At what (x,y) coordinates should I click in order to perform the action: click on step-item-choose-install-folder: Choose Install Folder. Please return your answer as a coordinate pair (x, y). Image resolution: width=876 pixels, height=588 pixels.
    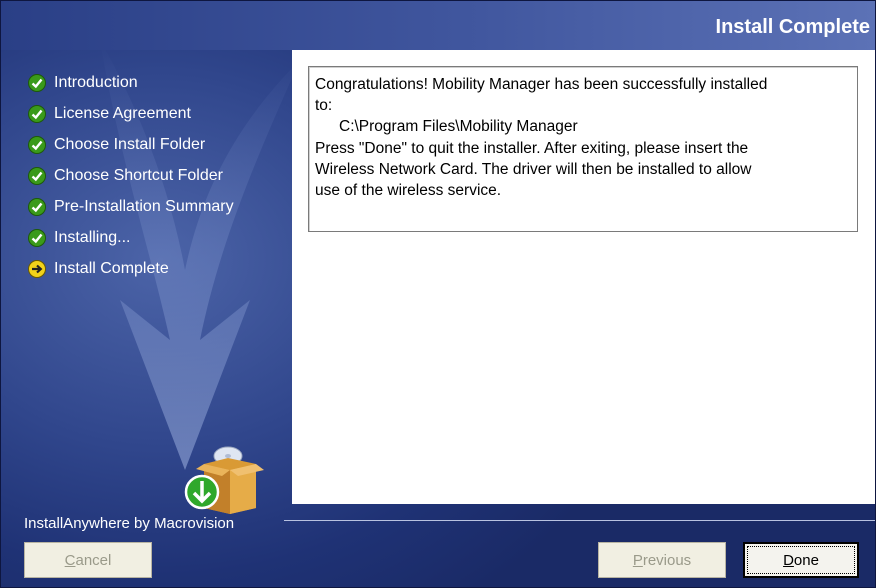
    Looking at the image, I should click on (131, 144).